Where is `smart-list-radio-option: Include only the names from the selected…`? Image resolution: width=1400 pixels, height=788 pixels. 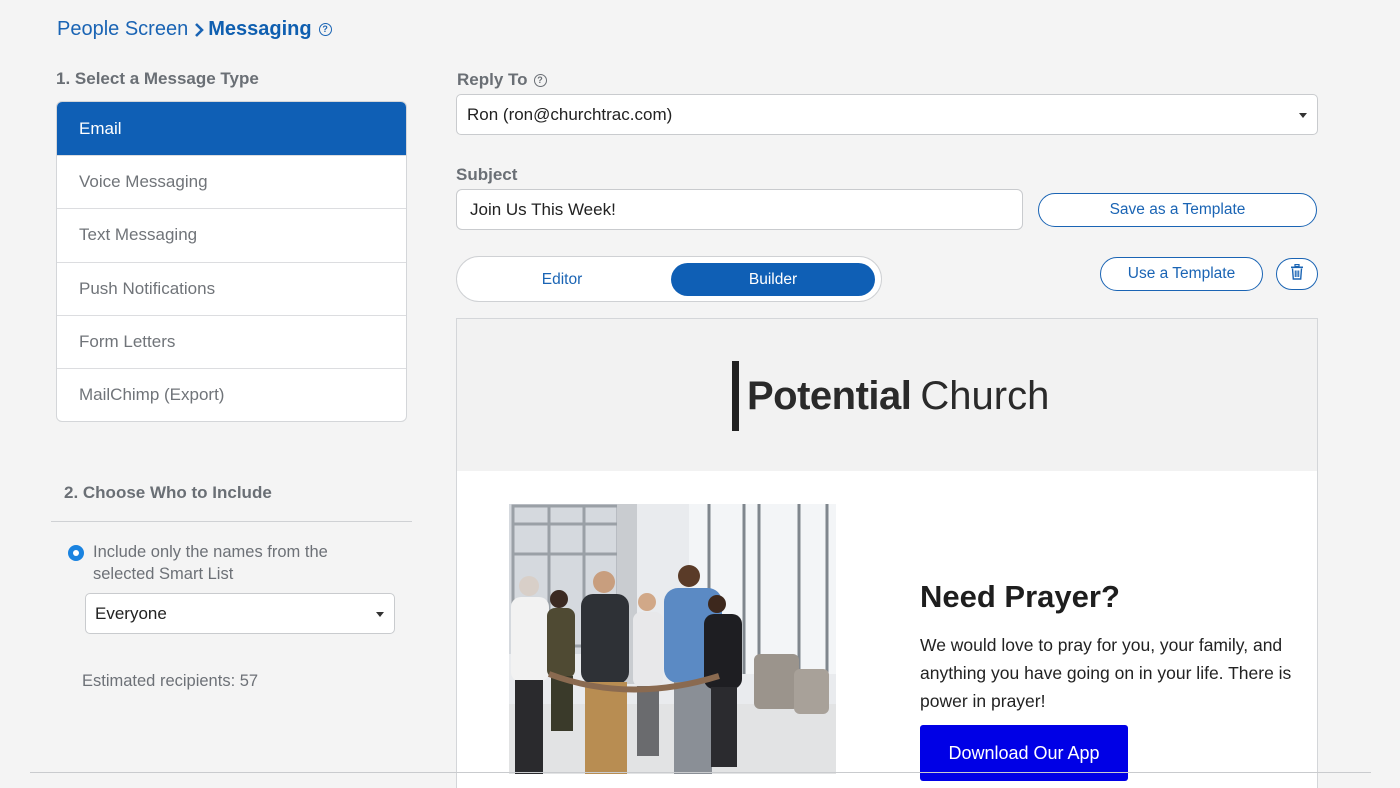 smart-list-radio-option: Include only the names from the selected… is located at coordinates (225, 563).